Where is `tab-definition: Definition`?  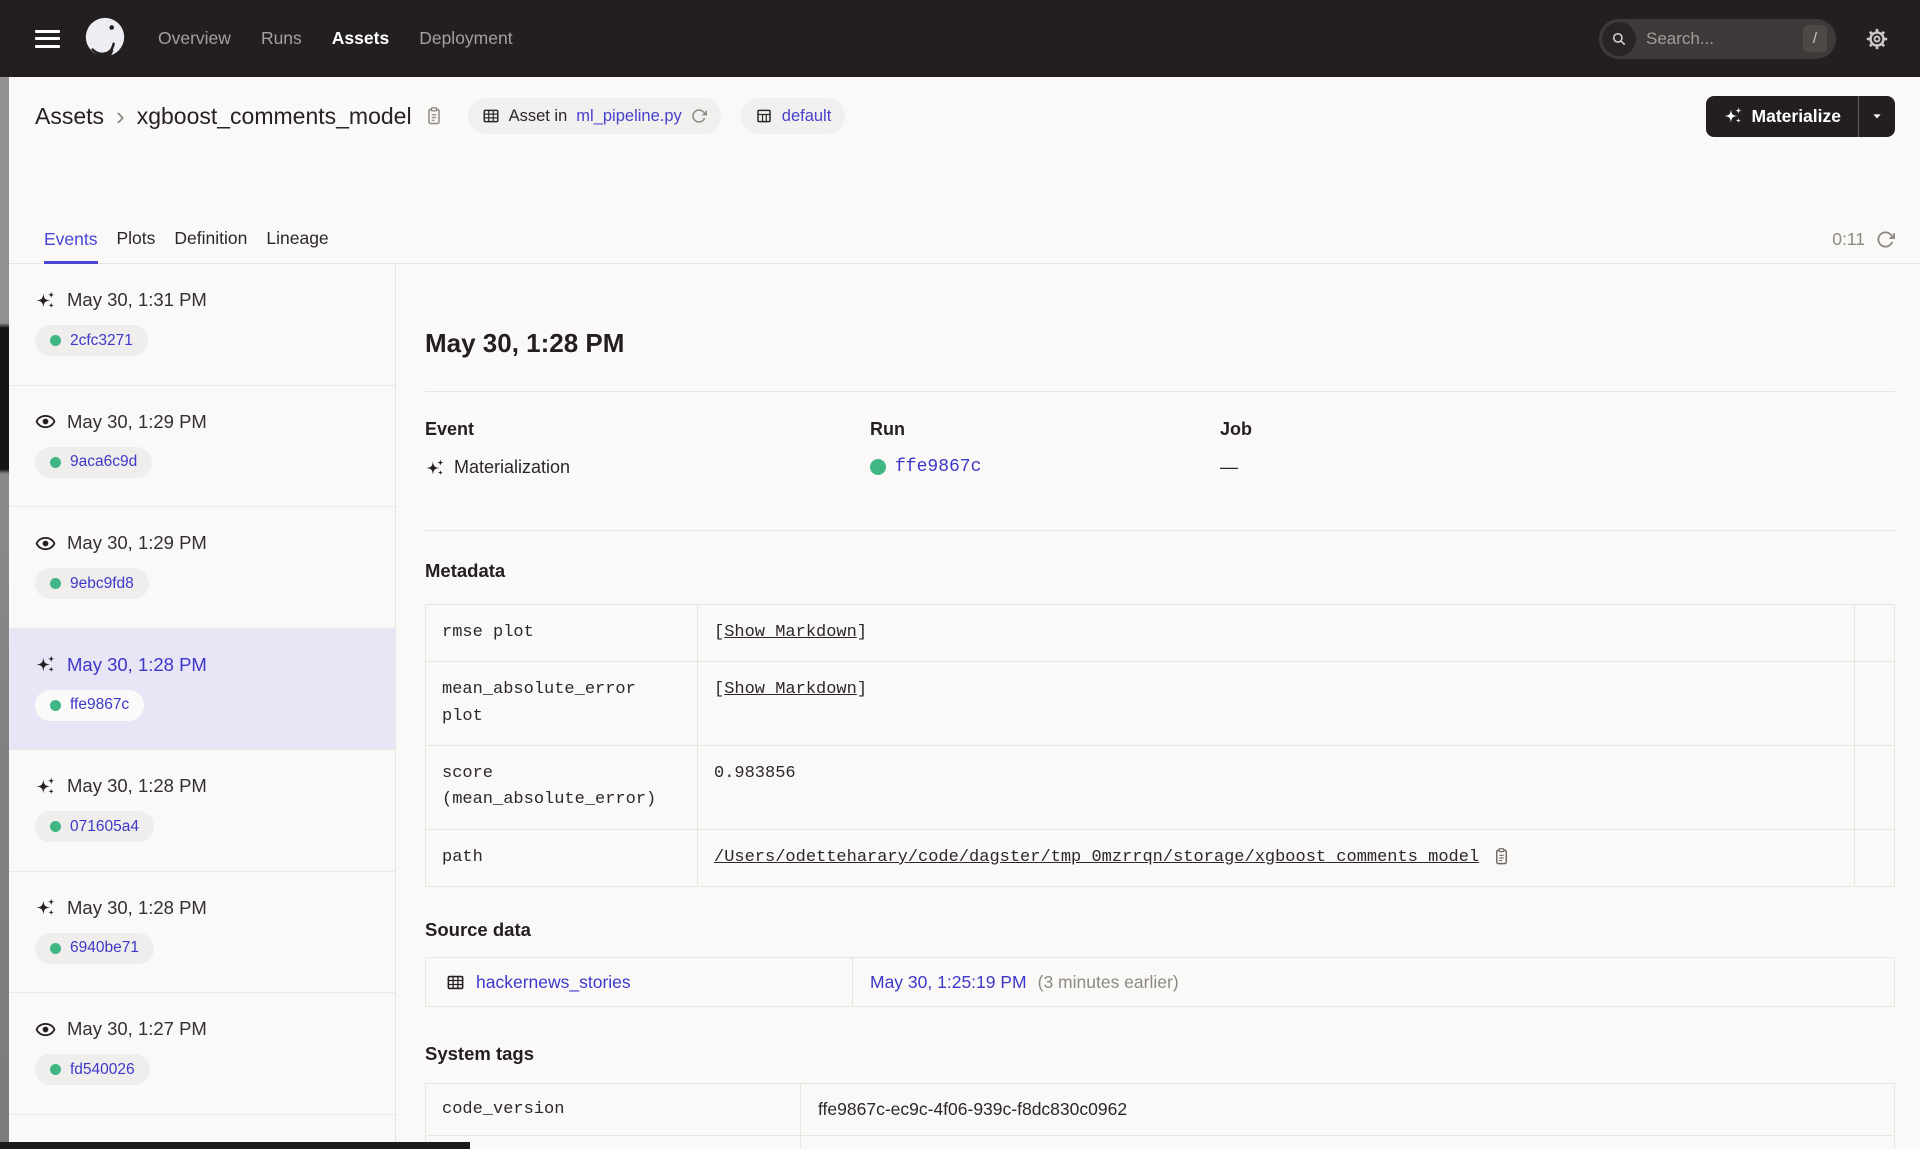 tab-definition: Definition is located at coordinates (210, 245).